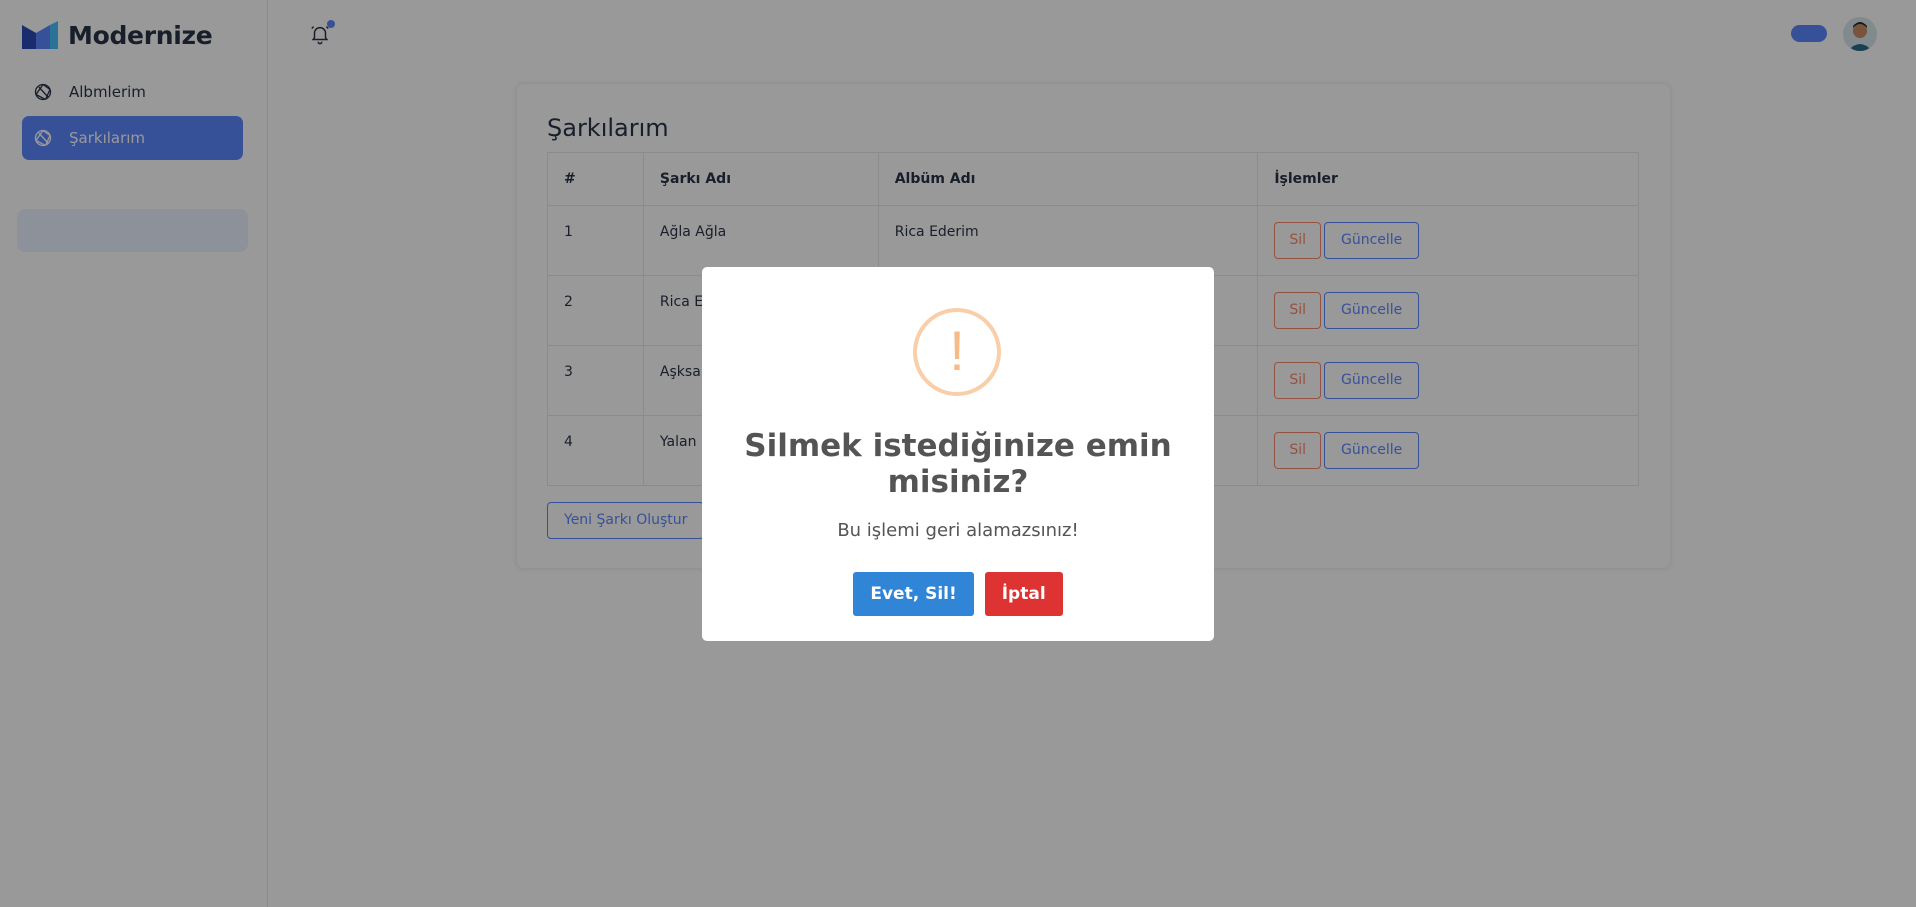 This screenshot has width=1916, height=907. I want to click on dialog-title: Silmek istediğinize emin misiniz?, so click(958, 464).